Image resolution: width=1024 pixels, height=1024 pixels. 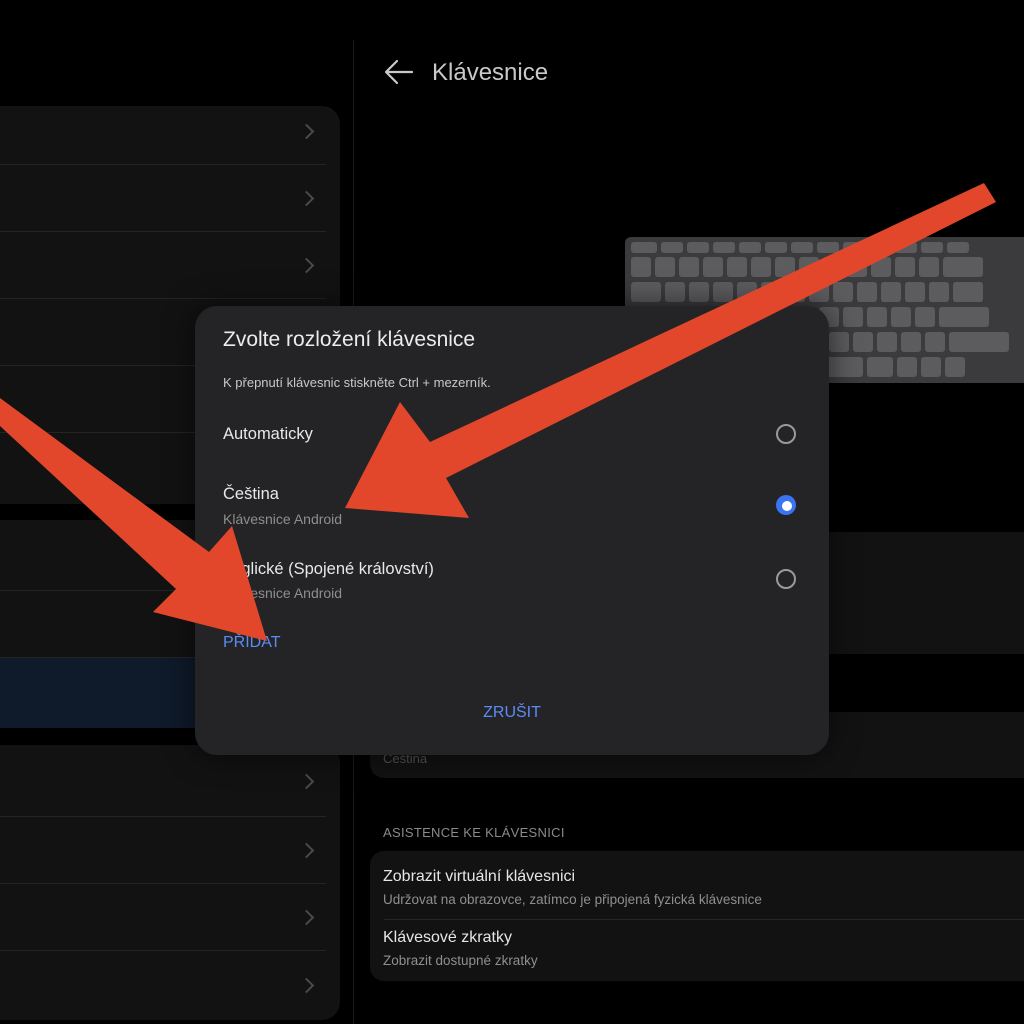 I want to click on option-english-uk-radio, so click(x=786, y=579).